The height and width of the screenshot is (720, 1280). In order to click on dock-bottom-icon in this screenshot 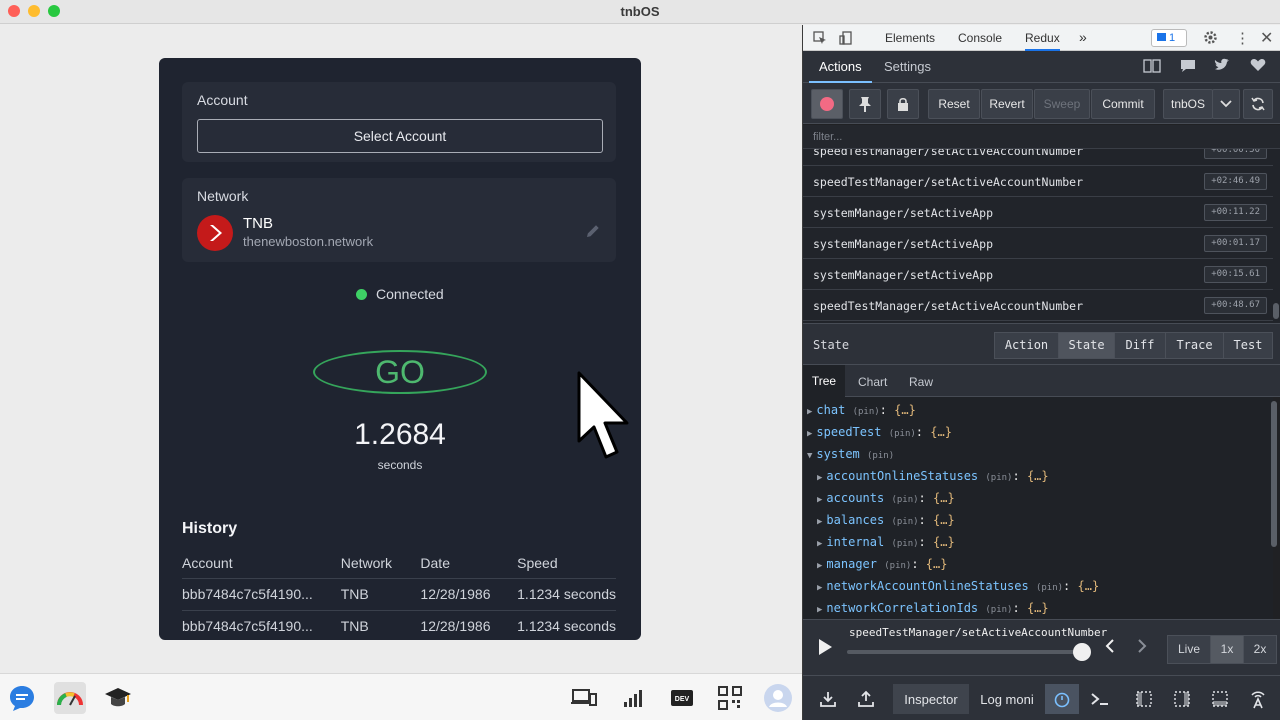, I will do `click(1220, 699)`.